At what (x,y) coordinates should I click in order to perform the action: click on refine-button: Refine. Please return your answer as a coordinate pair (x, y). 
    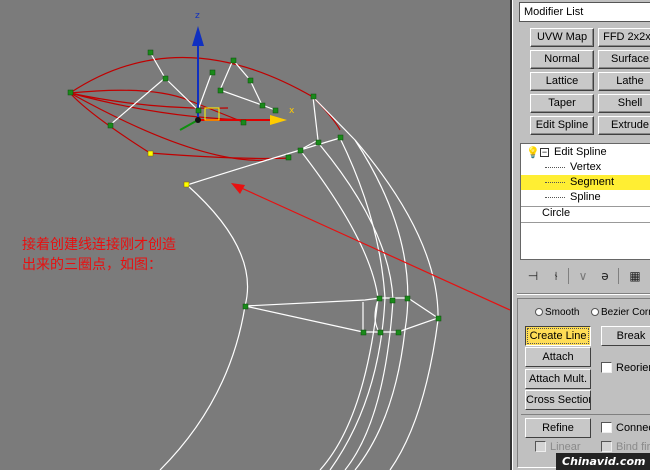
    Looking at the image, I should click on (558, 428).